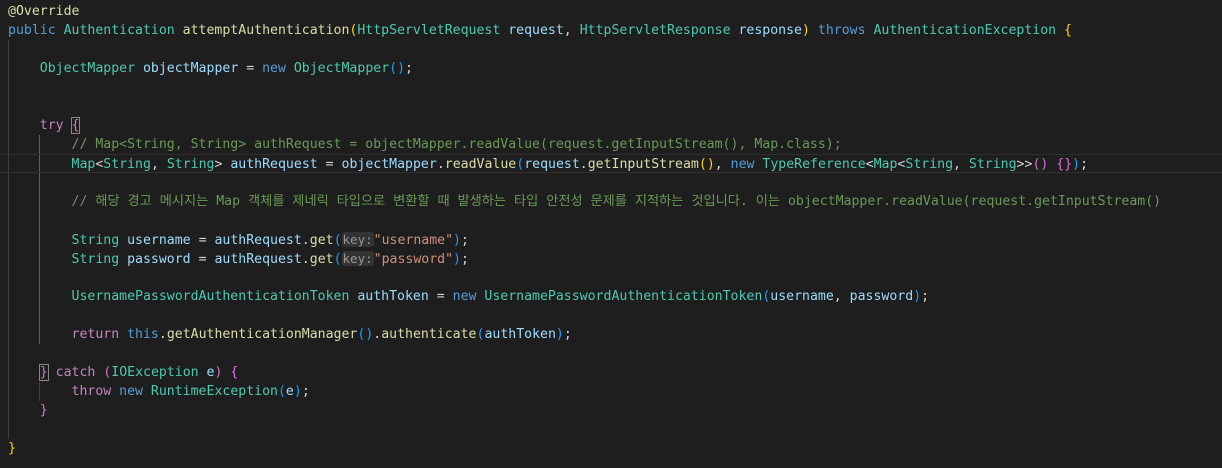 The height and width of the screenshot is (468, 1222). What do you see at coordinates (611, 125) in the screenshot?
I see `code-line: try {` at bounding box center [611, 125].